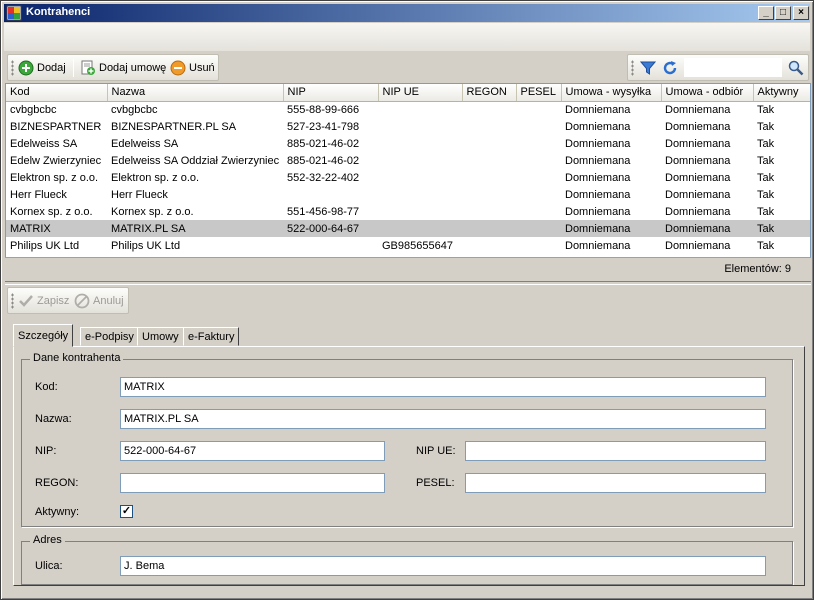  Describe the element at coordinates (781, 93) in the screenshot. I see `column-header: Aktywny` at that location.